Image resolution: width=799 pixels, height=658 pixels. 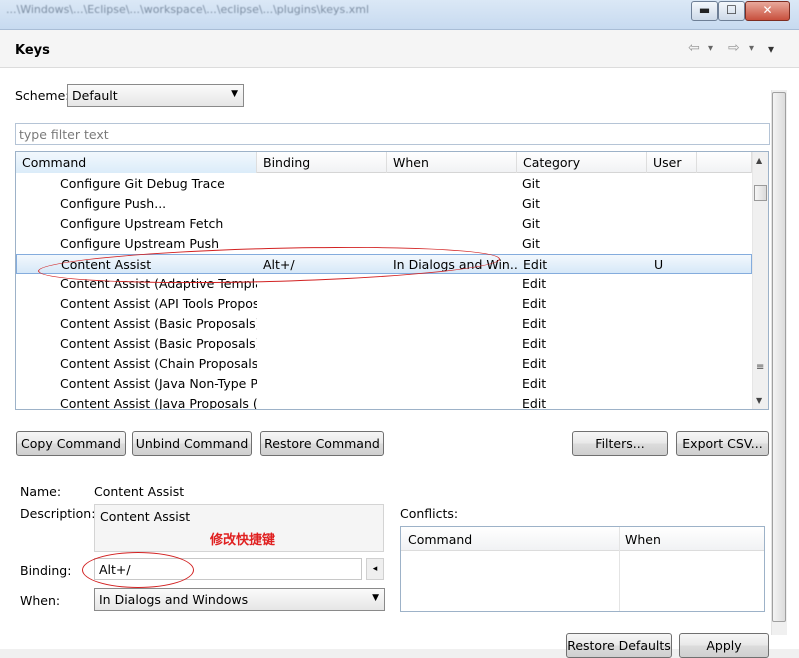 What do you see at coordinates (158, 383) in the screenshot?
I see `cell-command: Content Assist (Java Non-Type Pro` at bounding box center [158, 383].